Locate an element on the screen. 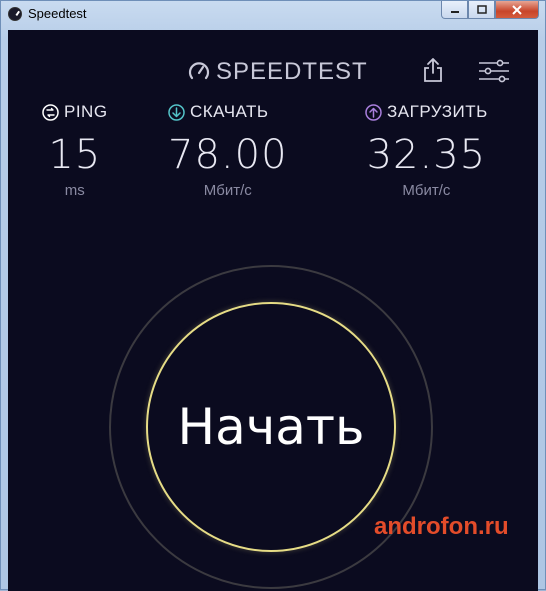 The height and width of the screenshot is (591, 546). speedtest-logo: SPEEDTEST is located at coordinates (278, 72).